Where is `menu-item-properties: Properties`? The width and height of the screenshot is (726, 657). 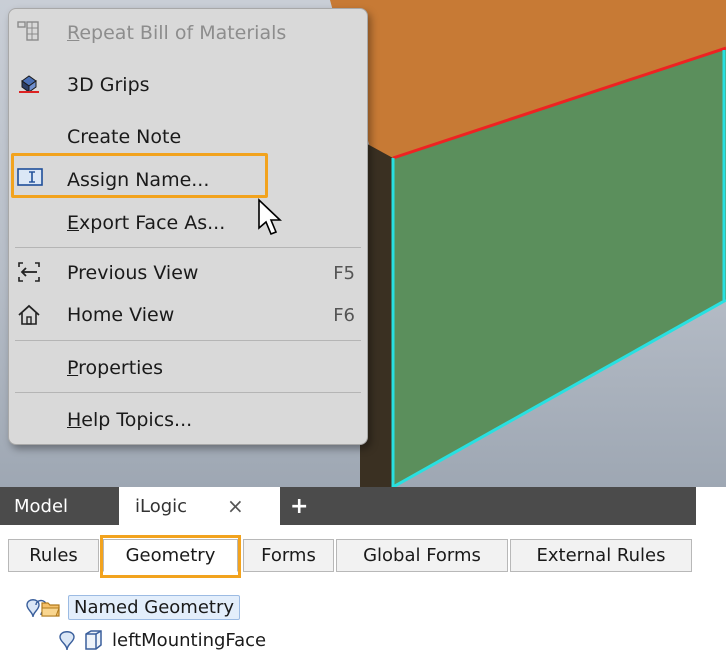 menu-item-properties: Properties is located at coordinates (188, 368).